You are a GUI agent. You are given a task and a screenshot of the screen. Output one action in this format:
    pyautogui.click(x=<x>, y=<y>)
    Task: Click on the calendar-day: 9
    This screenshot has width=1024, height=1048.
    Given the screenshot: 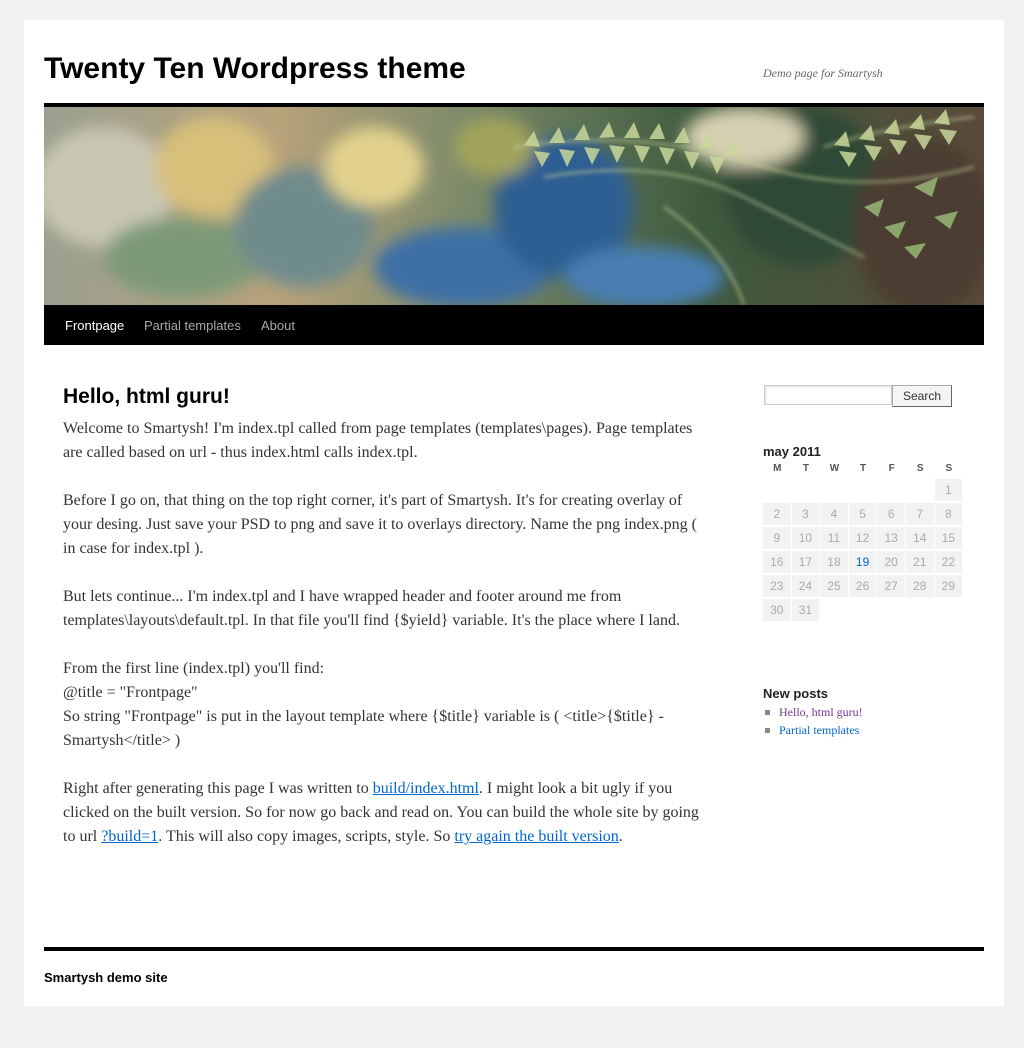 What is the action you would take?
    pyautogui.click(x=777, y=538)
    